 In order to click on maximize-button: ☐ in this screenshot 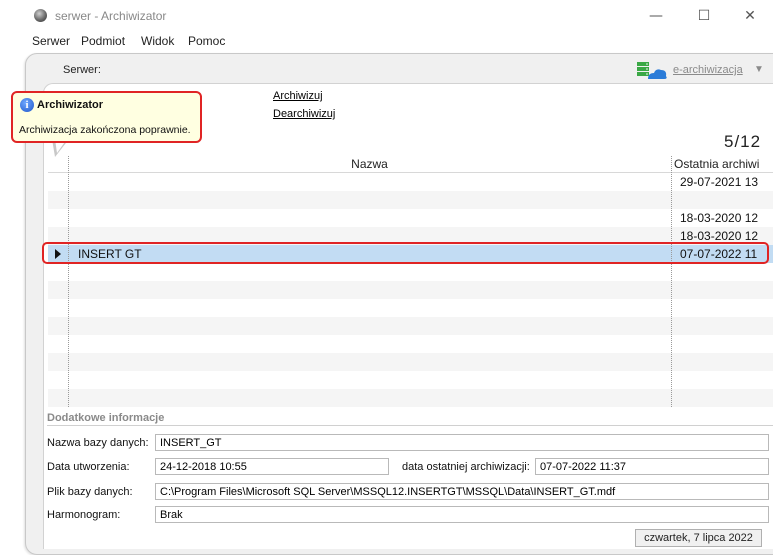, I will do `click(704, 16)`.